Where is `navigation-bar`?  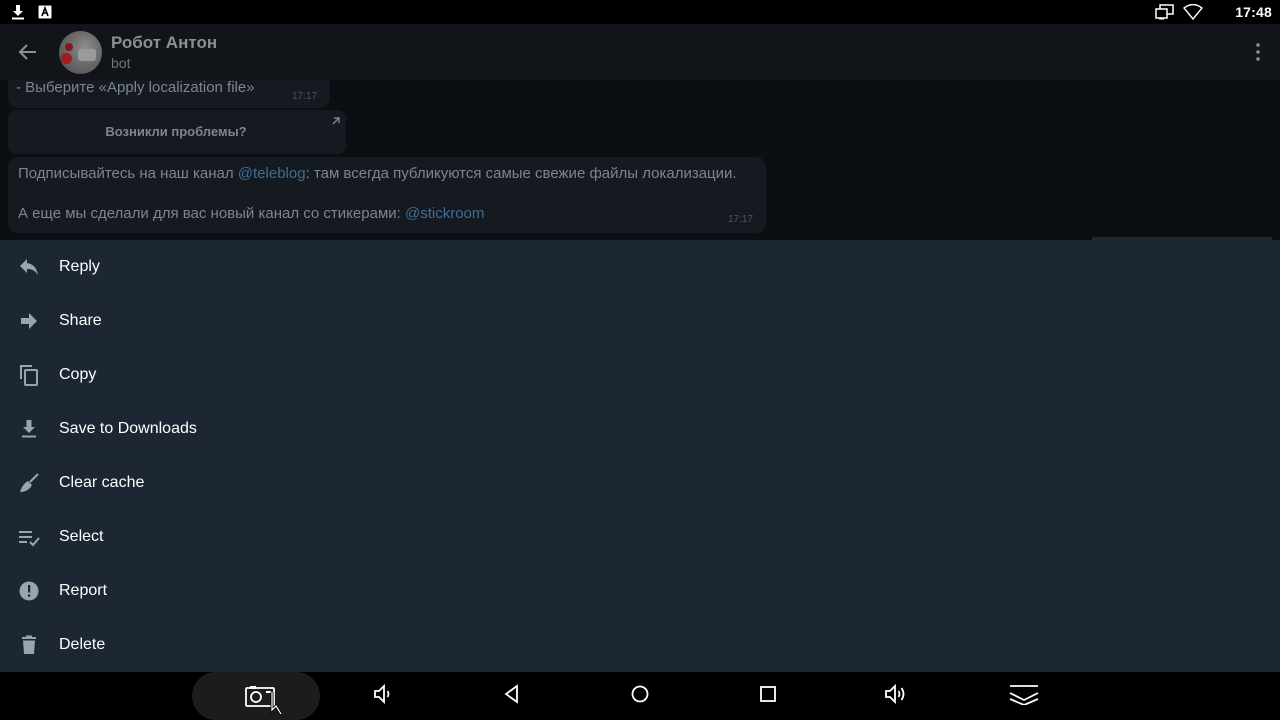 navigation-bar is located at coordinates (640, 696).